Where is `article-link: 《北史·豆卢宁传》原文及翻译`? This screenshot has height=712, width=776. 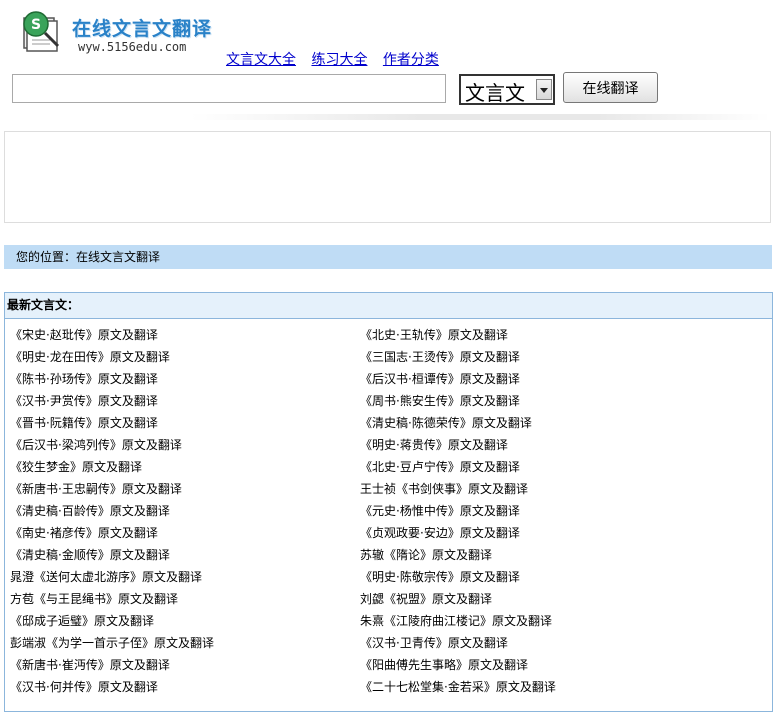
article-link: 《北史·豆卢宁传》原文及翻译 is located at coordinates (458, 469).